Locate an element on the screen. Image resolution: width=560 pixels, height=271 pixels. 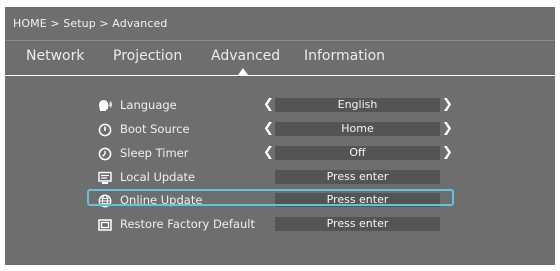
tab-bar: Network Projection Advanced Information is located at coordinates (280, 58).